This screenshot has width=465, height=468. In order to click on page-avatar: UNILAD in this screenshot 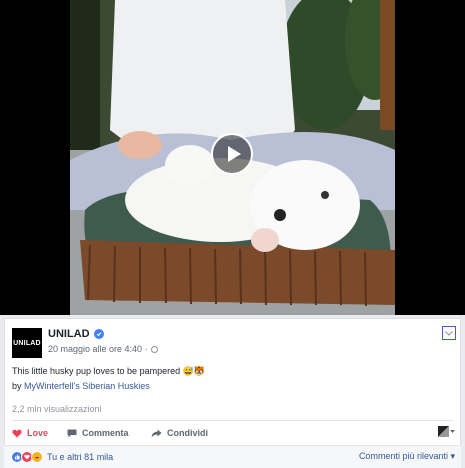, I will do `click(27, 343)`.